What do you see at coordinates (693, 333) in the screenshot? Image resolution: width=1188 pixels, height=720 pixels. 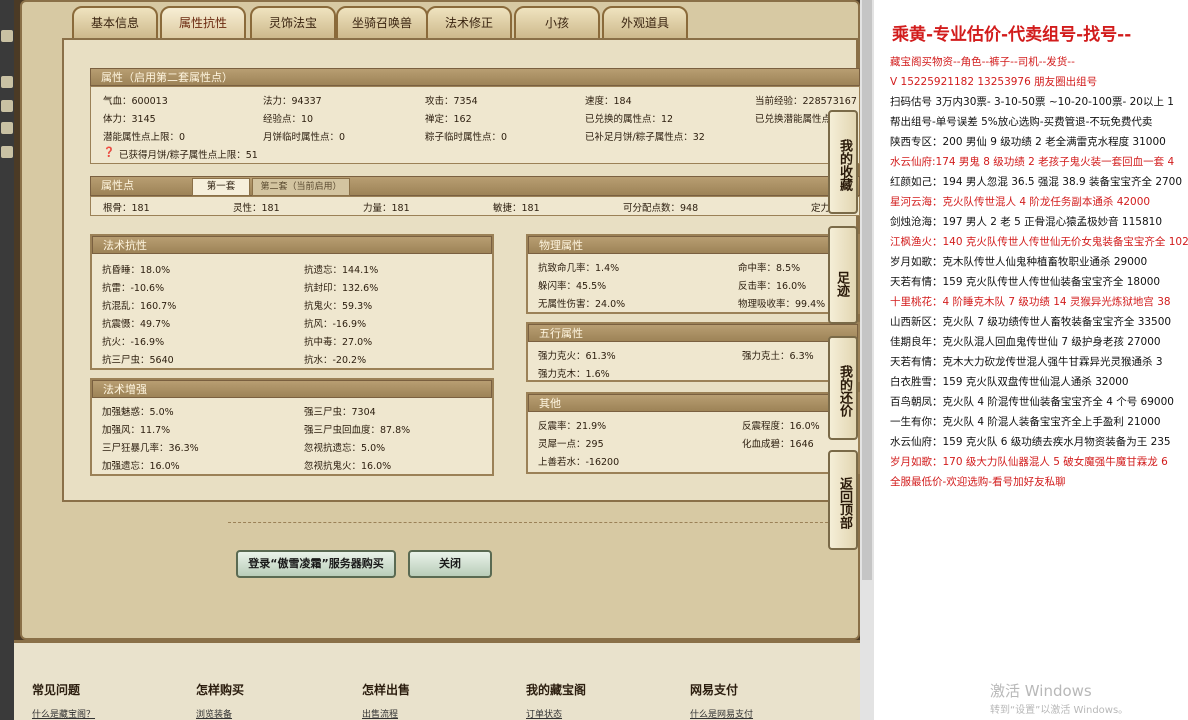 I see `elem-header: 五行属性` at bounding box center [693, 333].